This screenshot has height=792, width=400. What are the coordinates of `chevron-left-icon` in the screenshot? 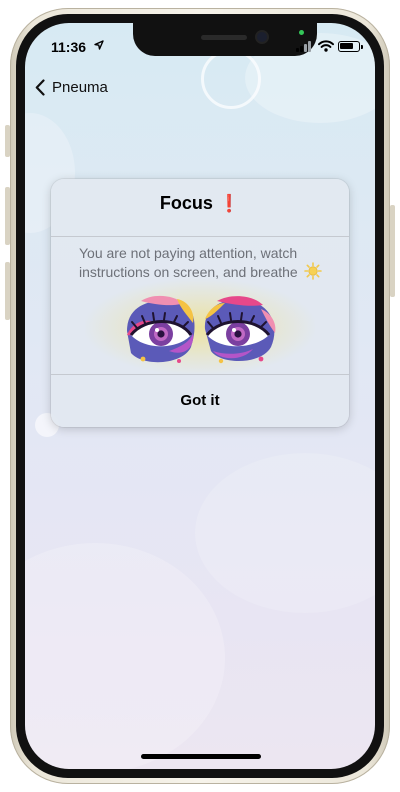 It's located at (40, 87).